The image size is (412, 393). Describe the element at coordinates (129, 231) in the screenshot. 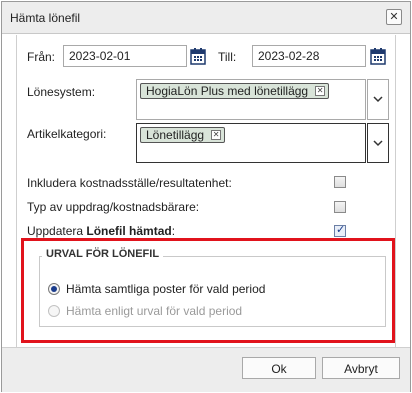

I see `update-label-bold: Lönefil hämtad` at that location.